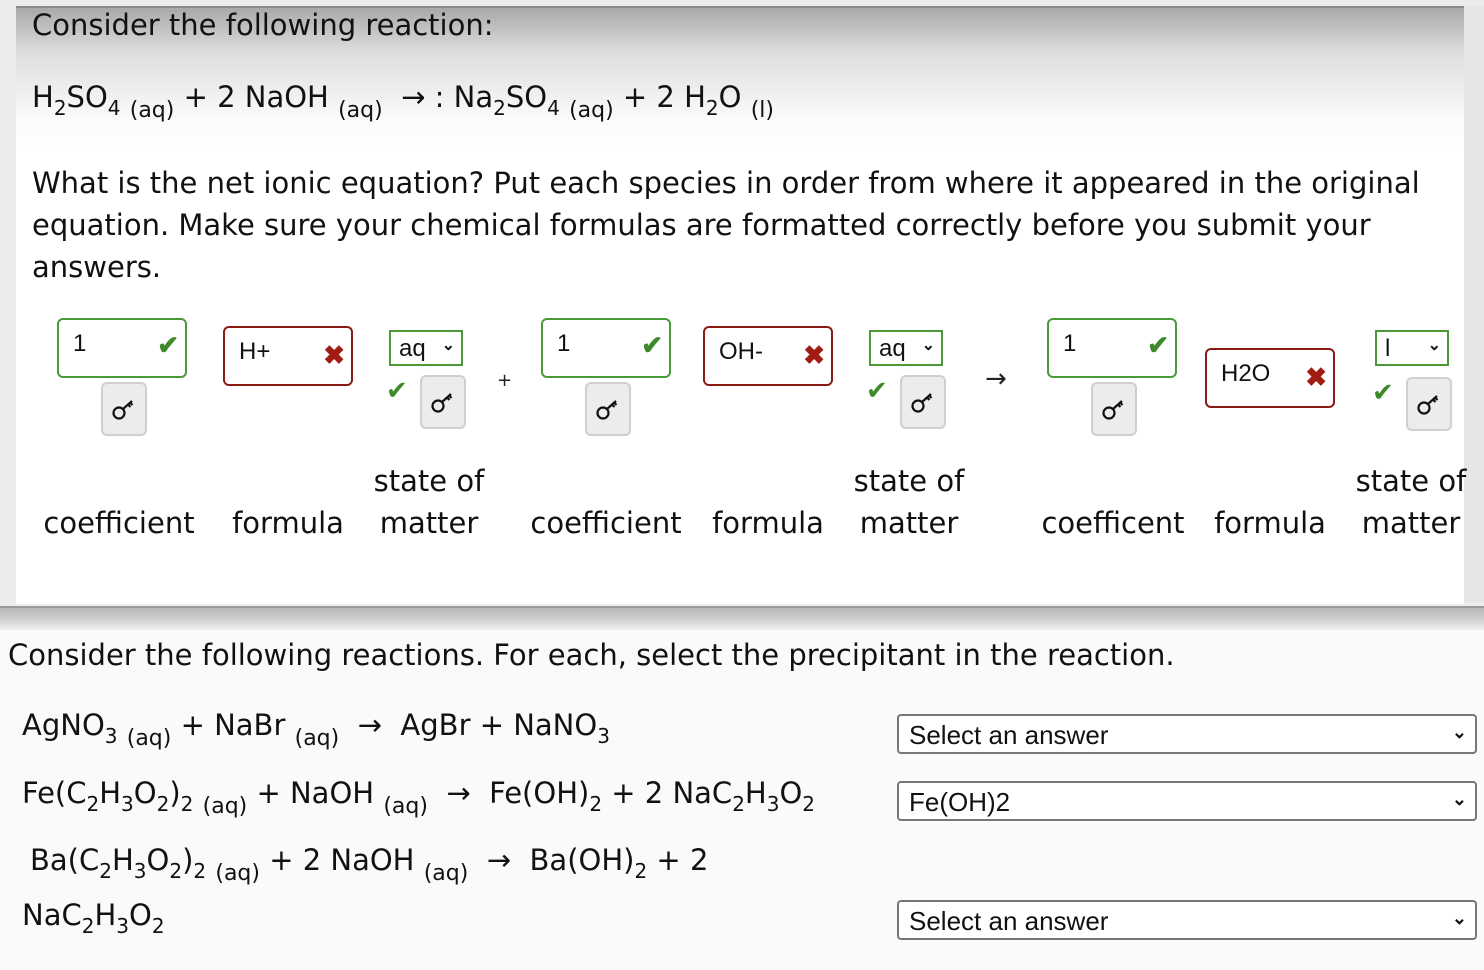 The width and height of the screenshot is (1484, 970). Describe the element at coordinates (768, 523) in the screenshot. I see `label-formula-2: formula` at that location.